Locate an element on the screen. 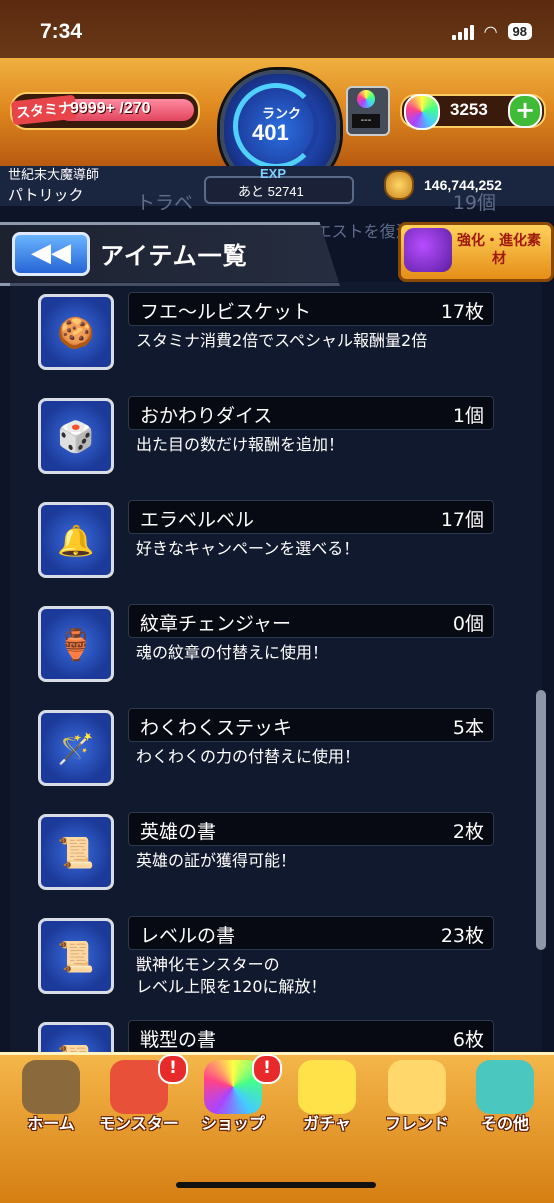 The width and height of the screenshot is (554, 1203). item-count: 17枚 is located at coordinates (462, 312).